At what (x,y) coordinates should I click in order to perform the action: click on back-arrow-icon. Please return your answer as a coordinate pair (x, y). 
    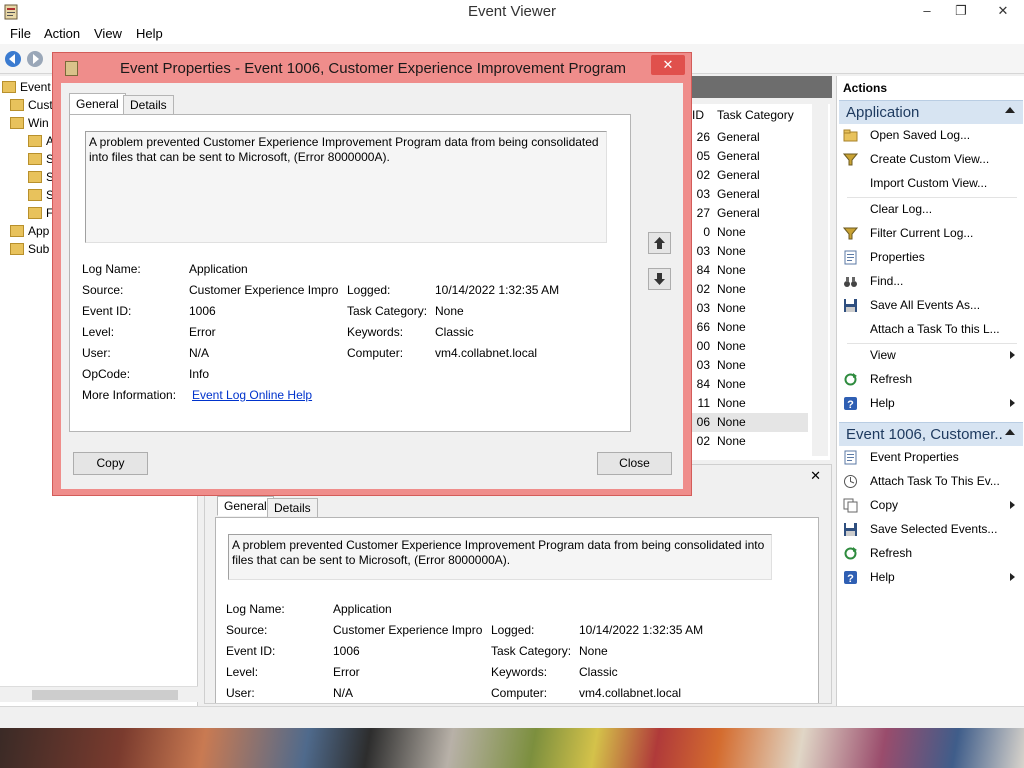
    Looking at the image, I should click on (13, 59).